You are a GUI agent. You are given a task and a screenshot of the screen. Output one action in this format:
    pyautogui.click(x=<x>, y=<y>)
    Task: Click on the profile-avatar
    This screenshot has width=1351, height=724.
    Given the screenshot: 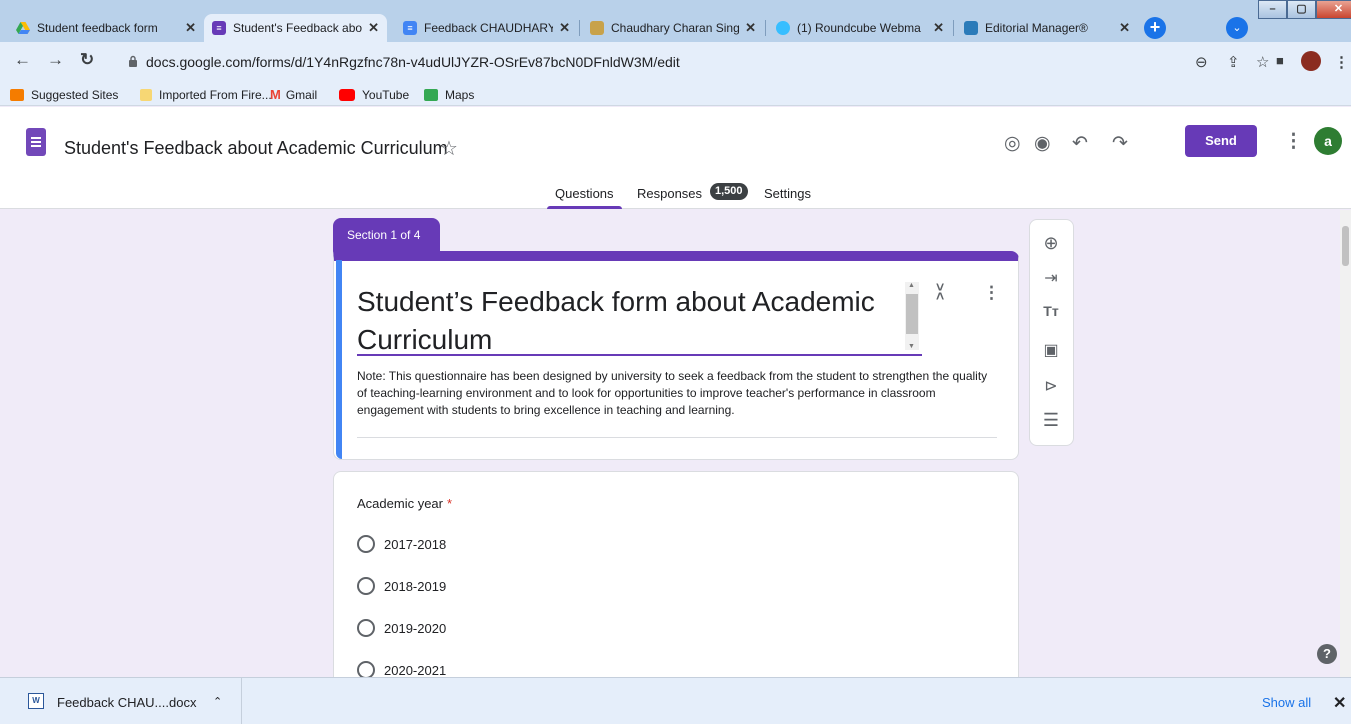 What is the action you would take?
    pyautogui.click(x=1311, y=61)
    